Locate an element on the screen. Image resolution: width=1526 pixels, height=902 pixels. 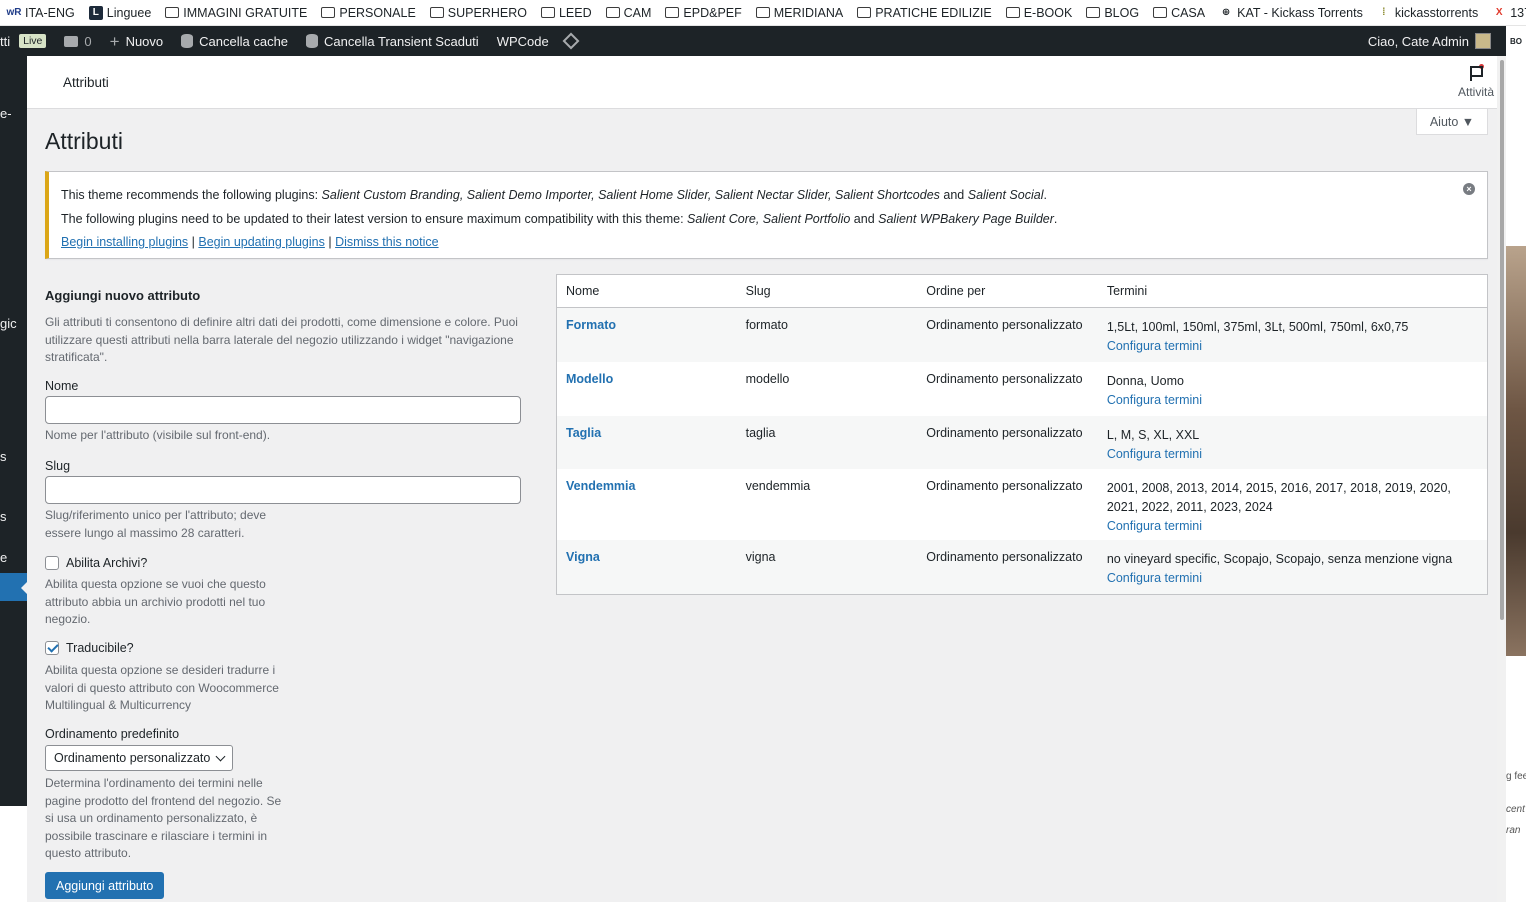
bookmark-item: CAM is located at coordinates (629, 12).